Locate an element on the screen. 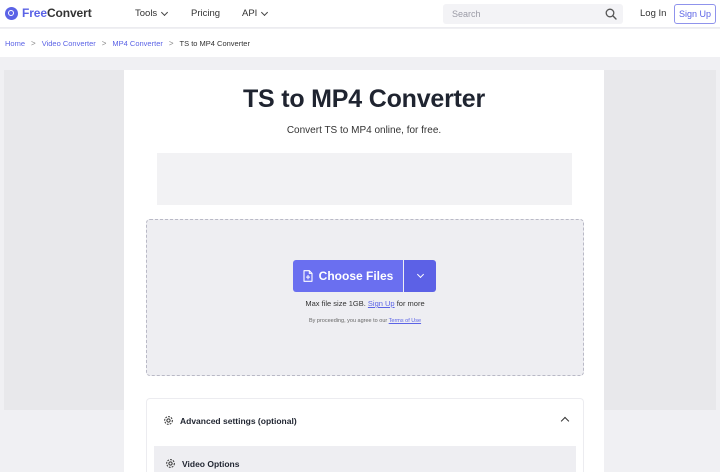 The height and width of the screenshot is (472, 720). search-icon is located at coordinates (611, 14).